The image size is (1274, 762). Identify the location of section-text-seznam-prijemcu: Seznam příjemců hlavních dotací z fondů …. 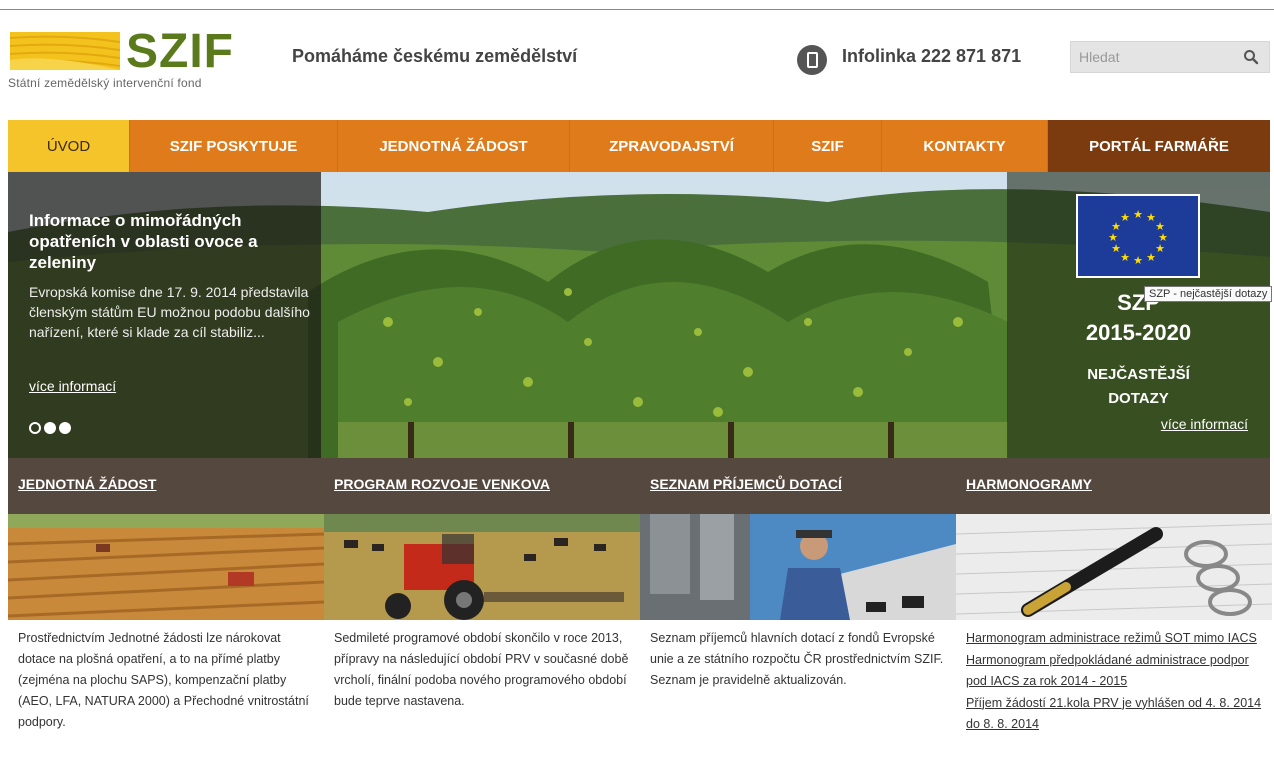
(797, 659).